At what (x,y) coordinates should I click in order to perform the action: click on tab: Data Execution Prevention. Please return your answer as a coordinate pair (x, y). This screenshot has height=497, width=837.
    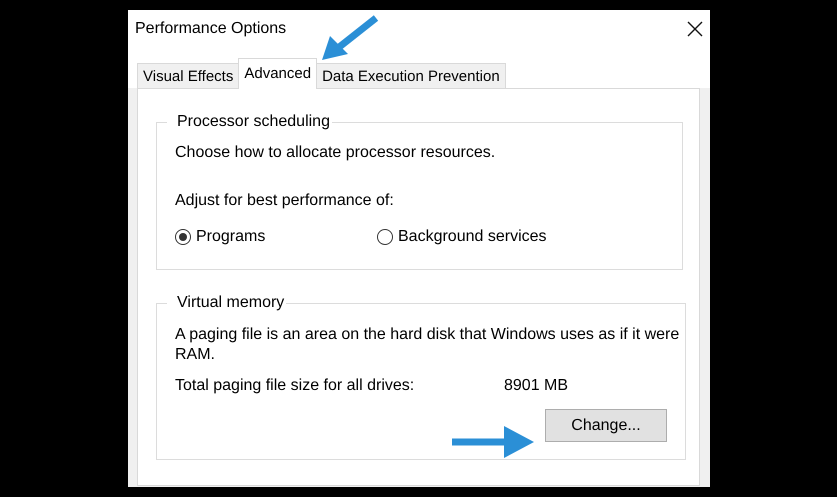
    Looking at the image, I should click on (411, 75).